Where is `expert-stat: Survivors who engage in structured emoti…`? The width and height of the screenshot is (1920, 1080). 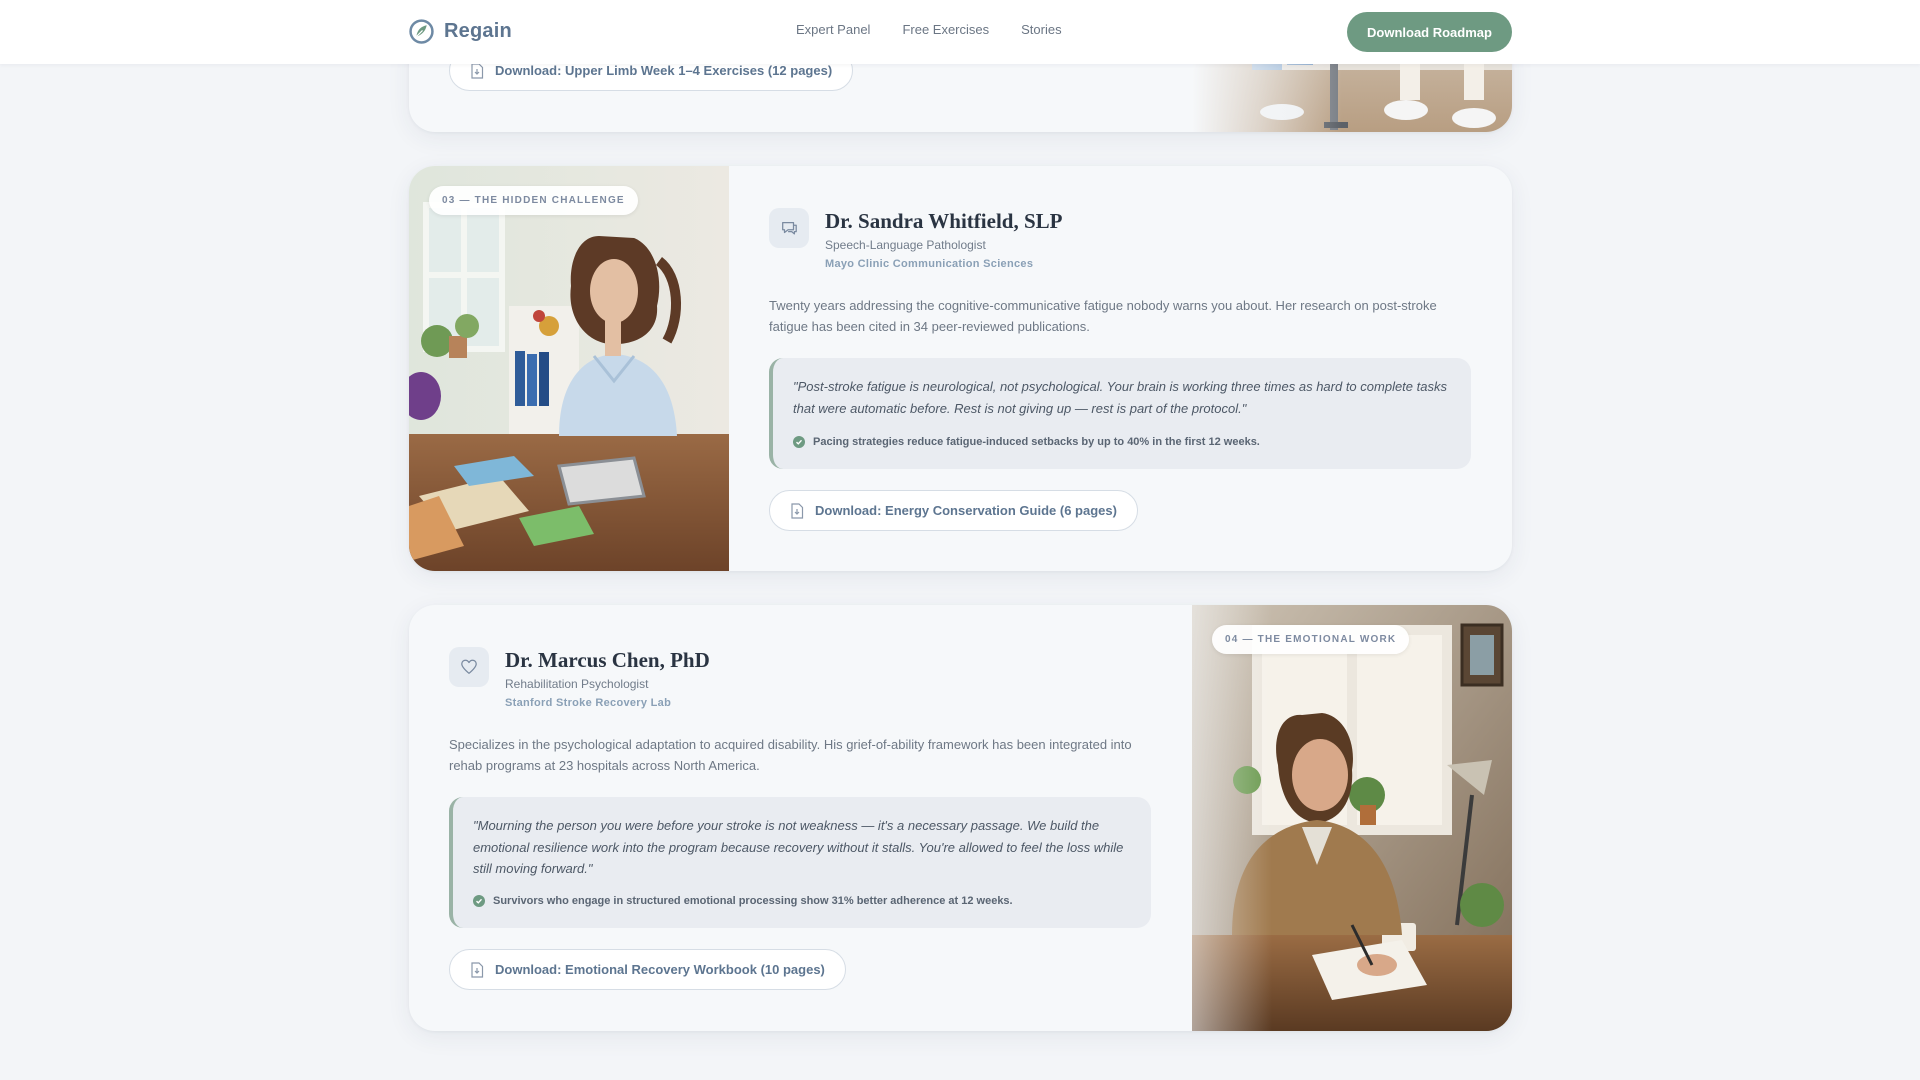
expert-stat: Survivors who engage in structured emoti… is located at coordinates (743, 901).